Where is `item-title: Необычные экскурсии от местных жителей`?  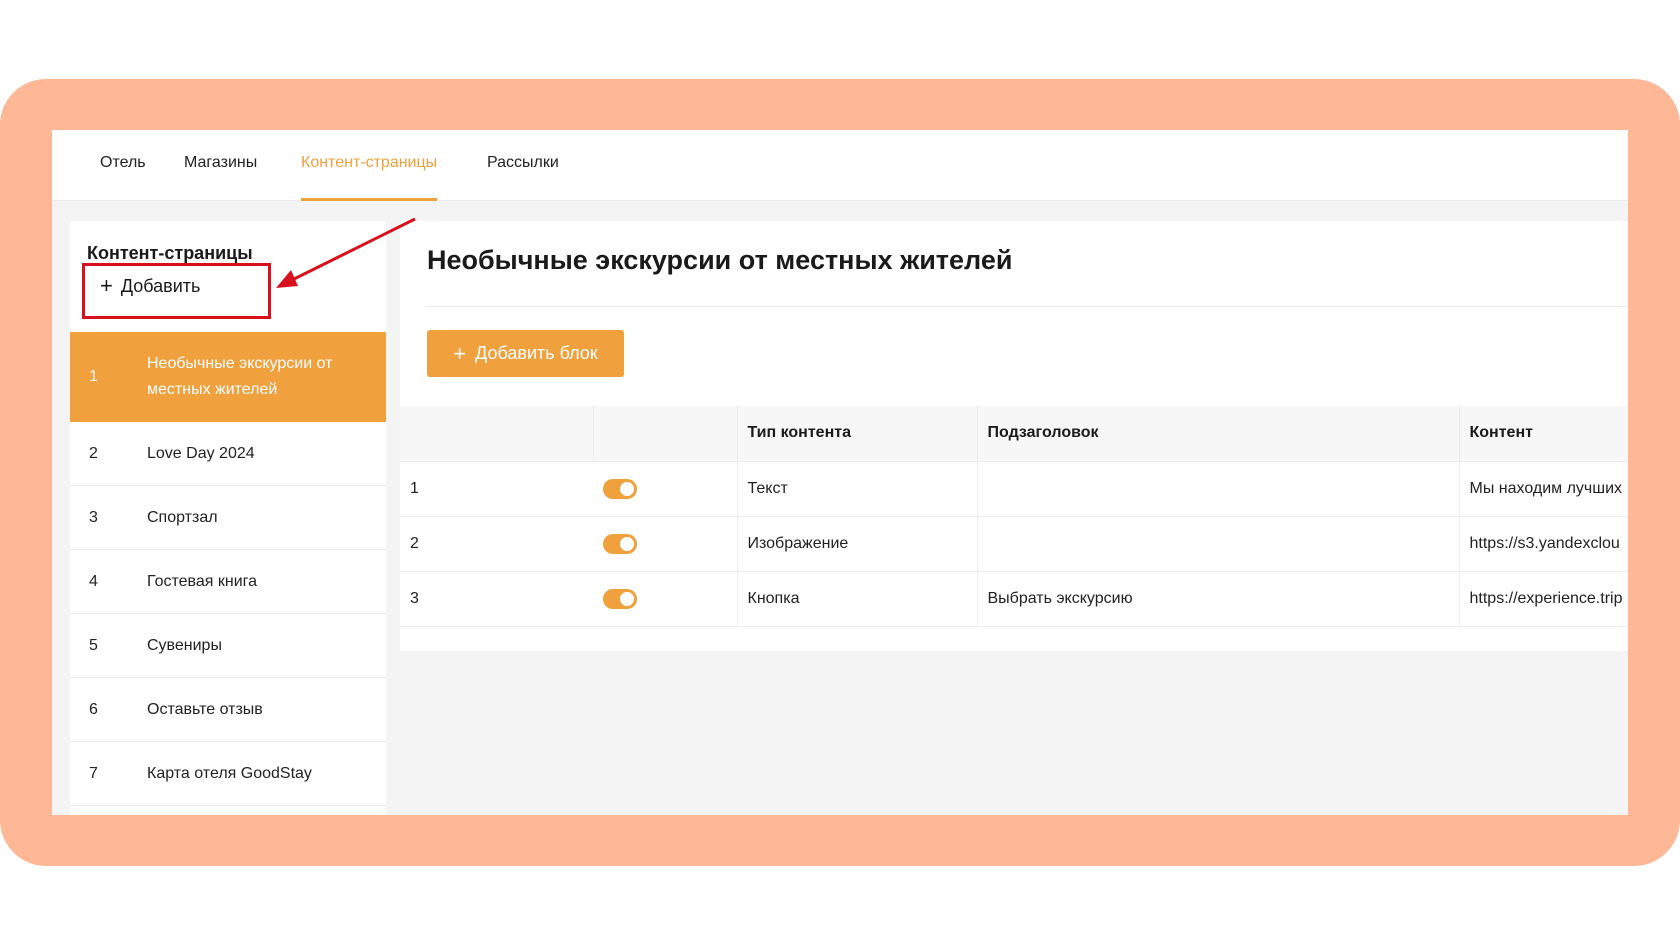 item-title: Необычные экскурсии от местных жителей is located at coordinates (240, 376).